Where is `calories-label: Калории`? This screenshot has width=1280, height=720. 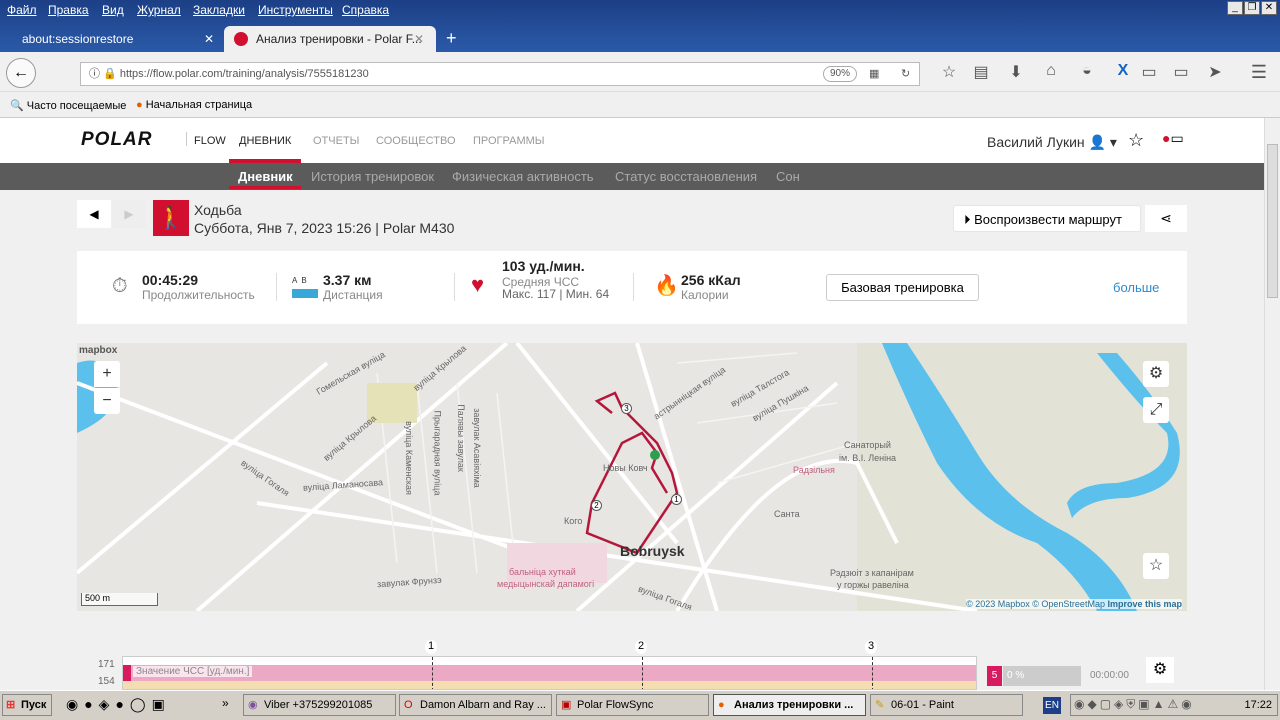
calories-label: Калории is located at coordinates (705, 295).